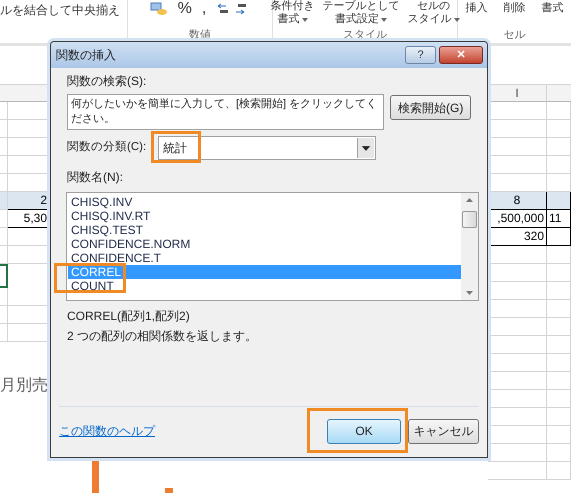 The height and width of the screenshot is (493, 571). What do you see at coordinates (29, 201) in the screenshot?
I see `table-cell: 2` at bounding box center [29, 201].